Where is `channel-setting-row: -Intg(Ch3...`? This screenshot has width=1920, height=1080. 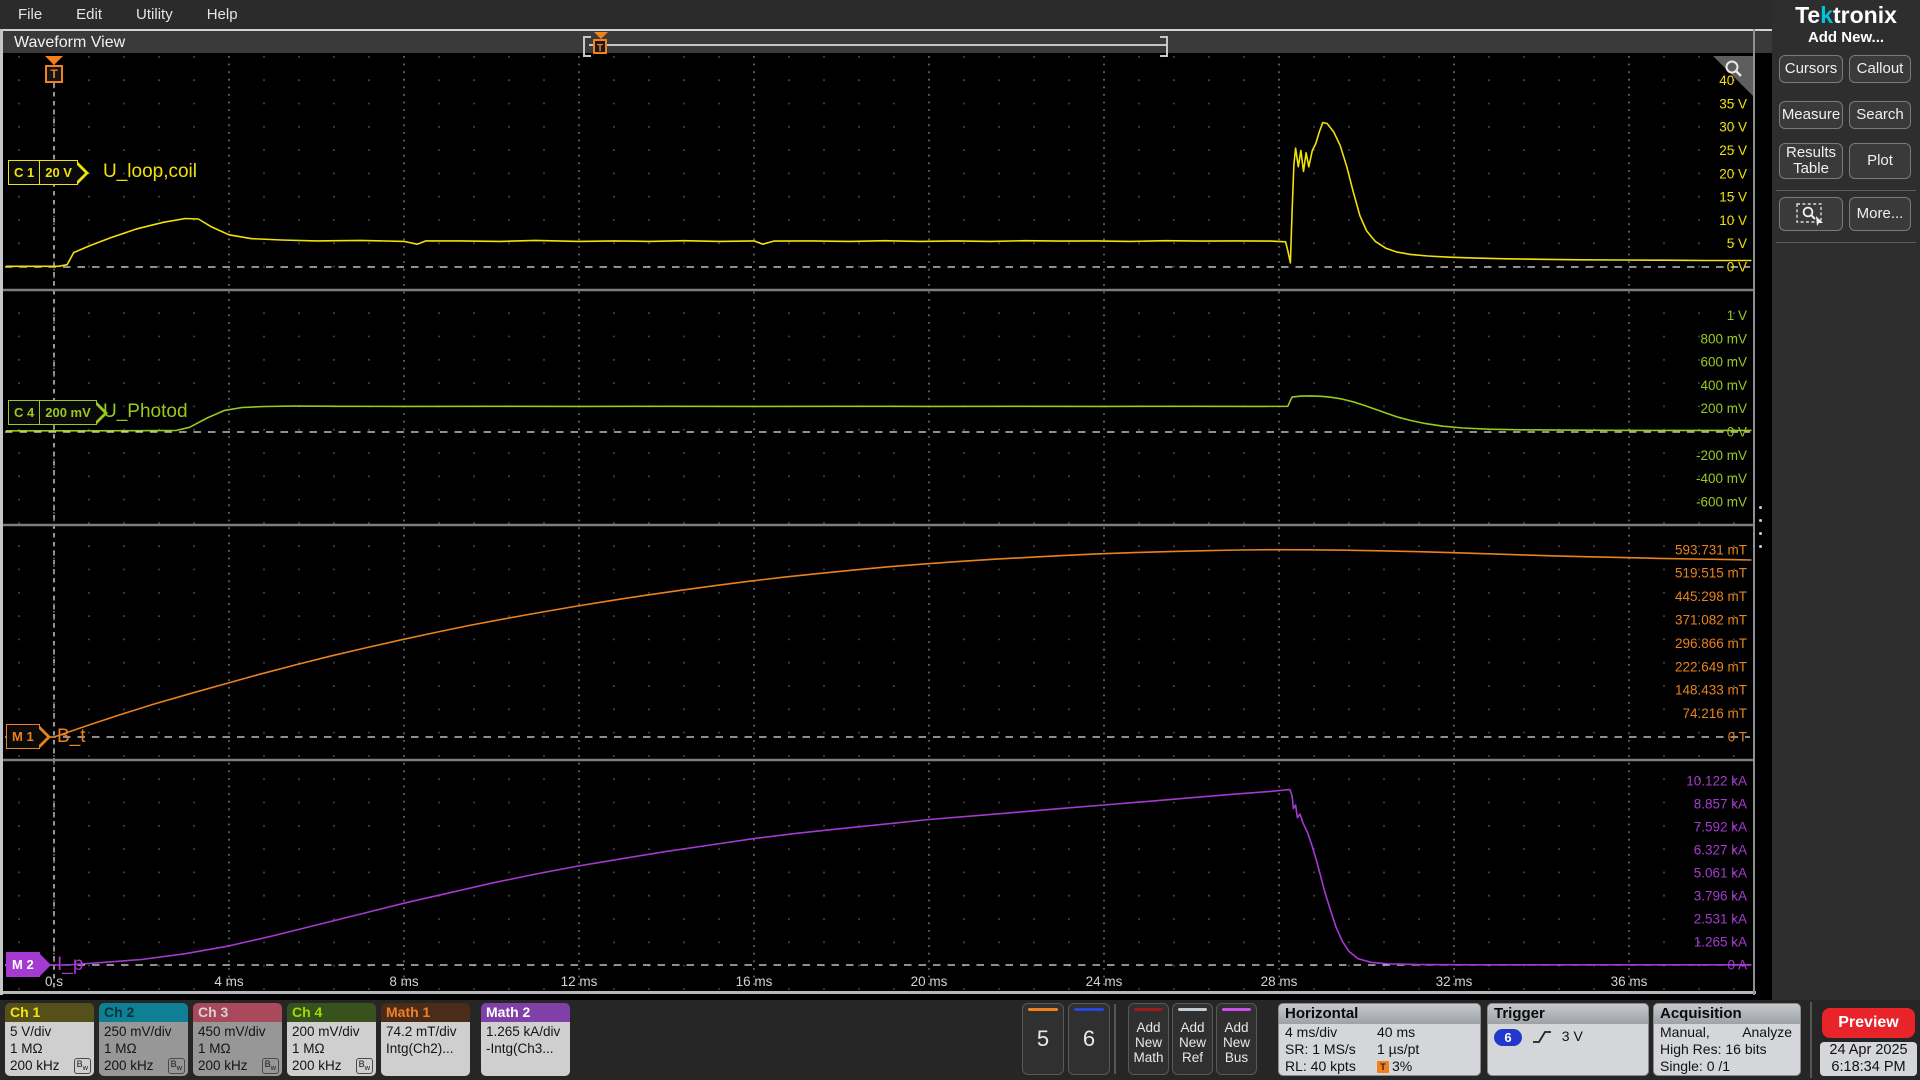
channel-setting-row: -Intg(Ch3... is located at coordinates (520, 1048).